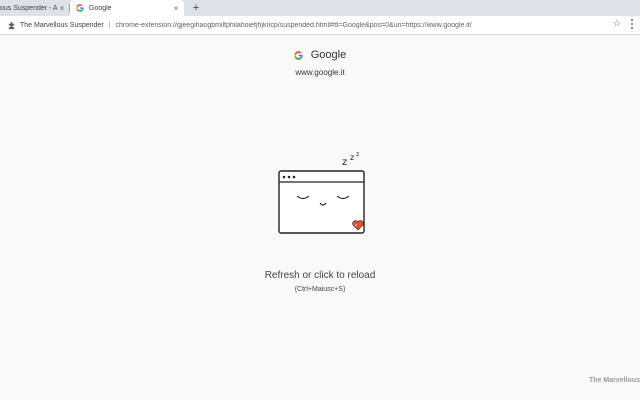 This screenshot has height=400, width=640. Describe the element at coordinates (127, 8) in the screenshot. I see `tab-google: Google ×` at that location.